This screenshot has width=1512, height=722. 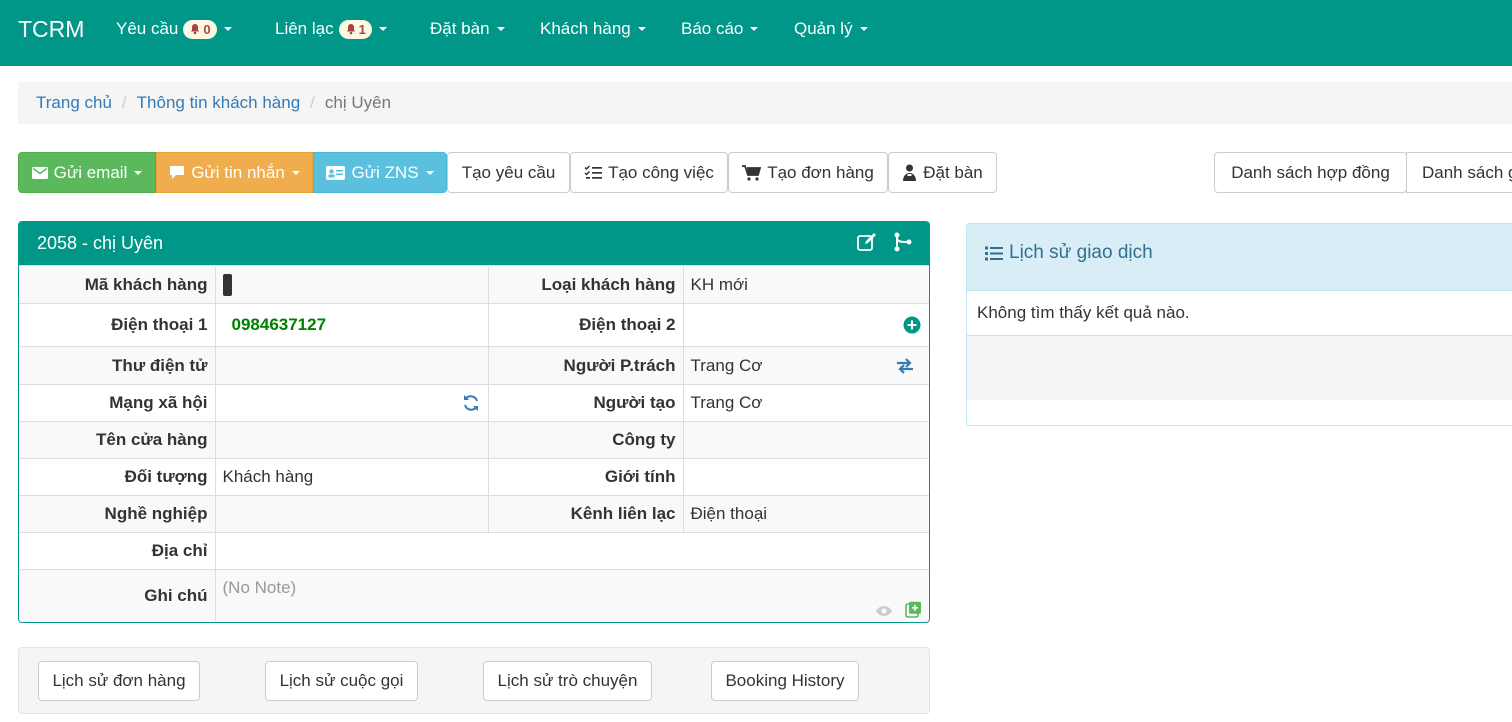 What do you see at coordinates (1081, 252) in the screenshot?
I see `transaction-history-title: Lịch sử giao dịch` at bounding box center [1081, 252].